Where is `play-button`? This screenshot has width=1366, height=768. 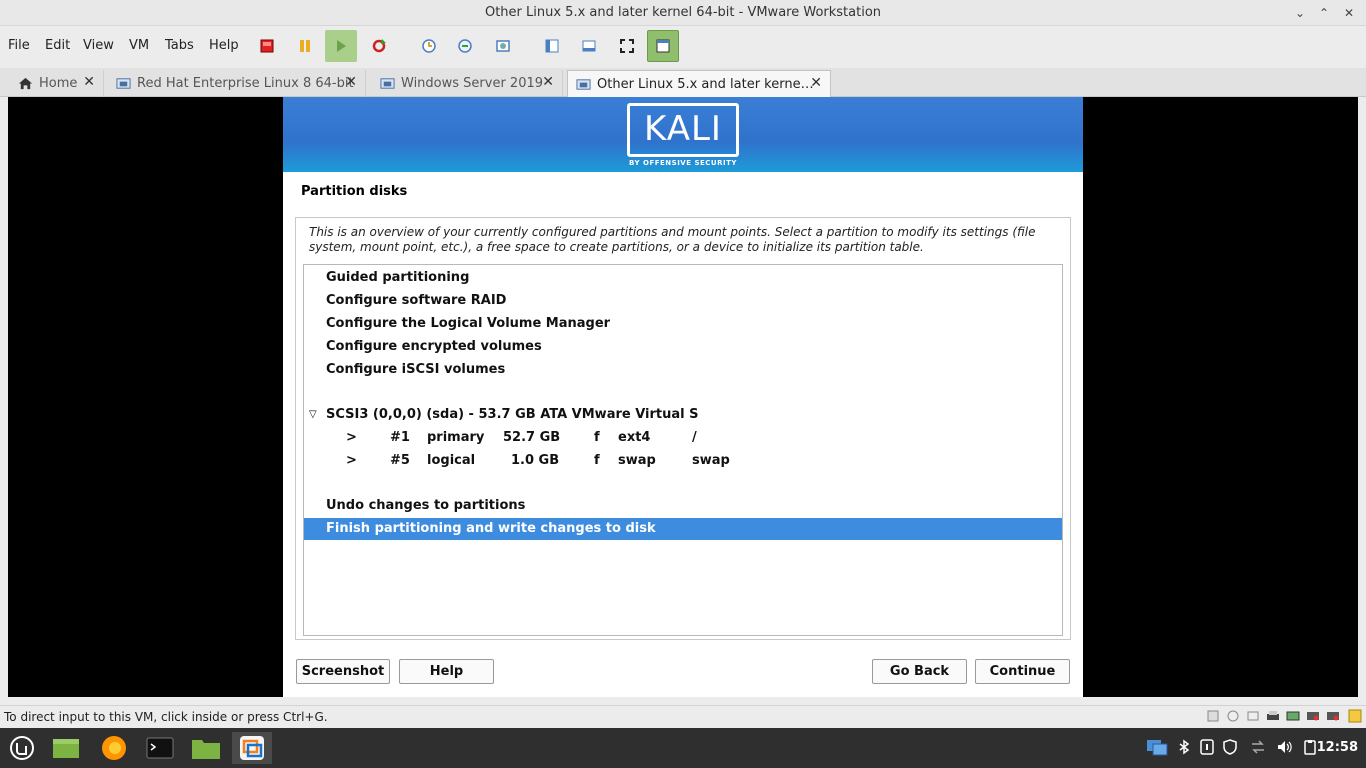
play-button is located at coordinates (341, 46).